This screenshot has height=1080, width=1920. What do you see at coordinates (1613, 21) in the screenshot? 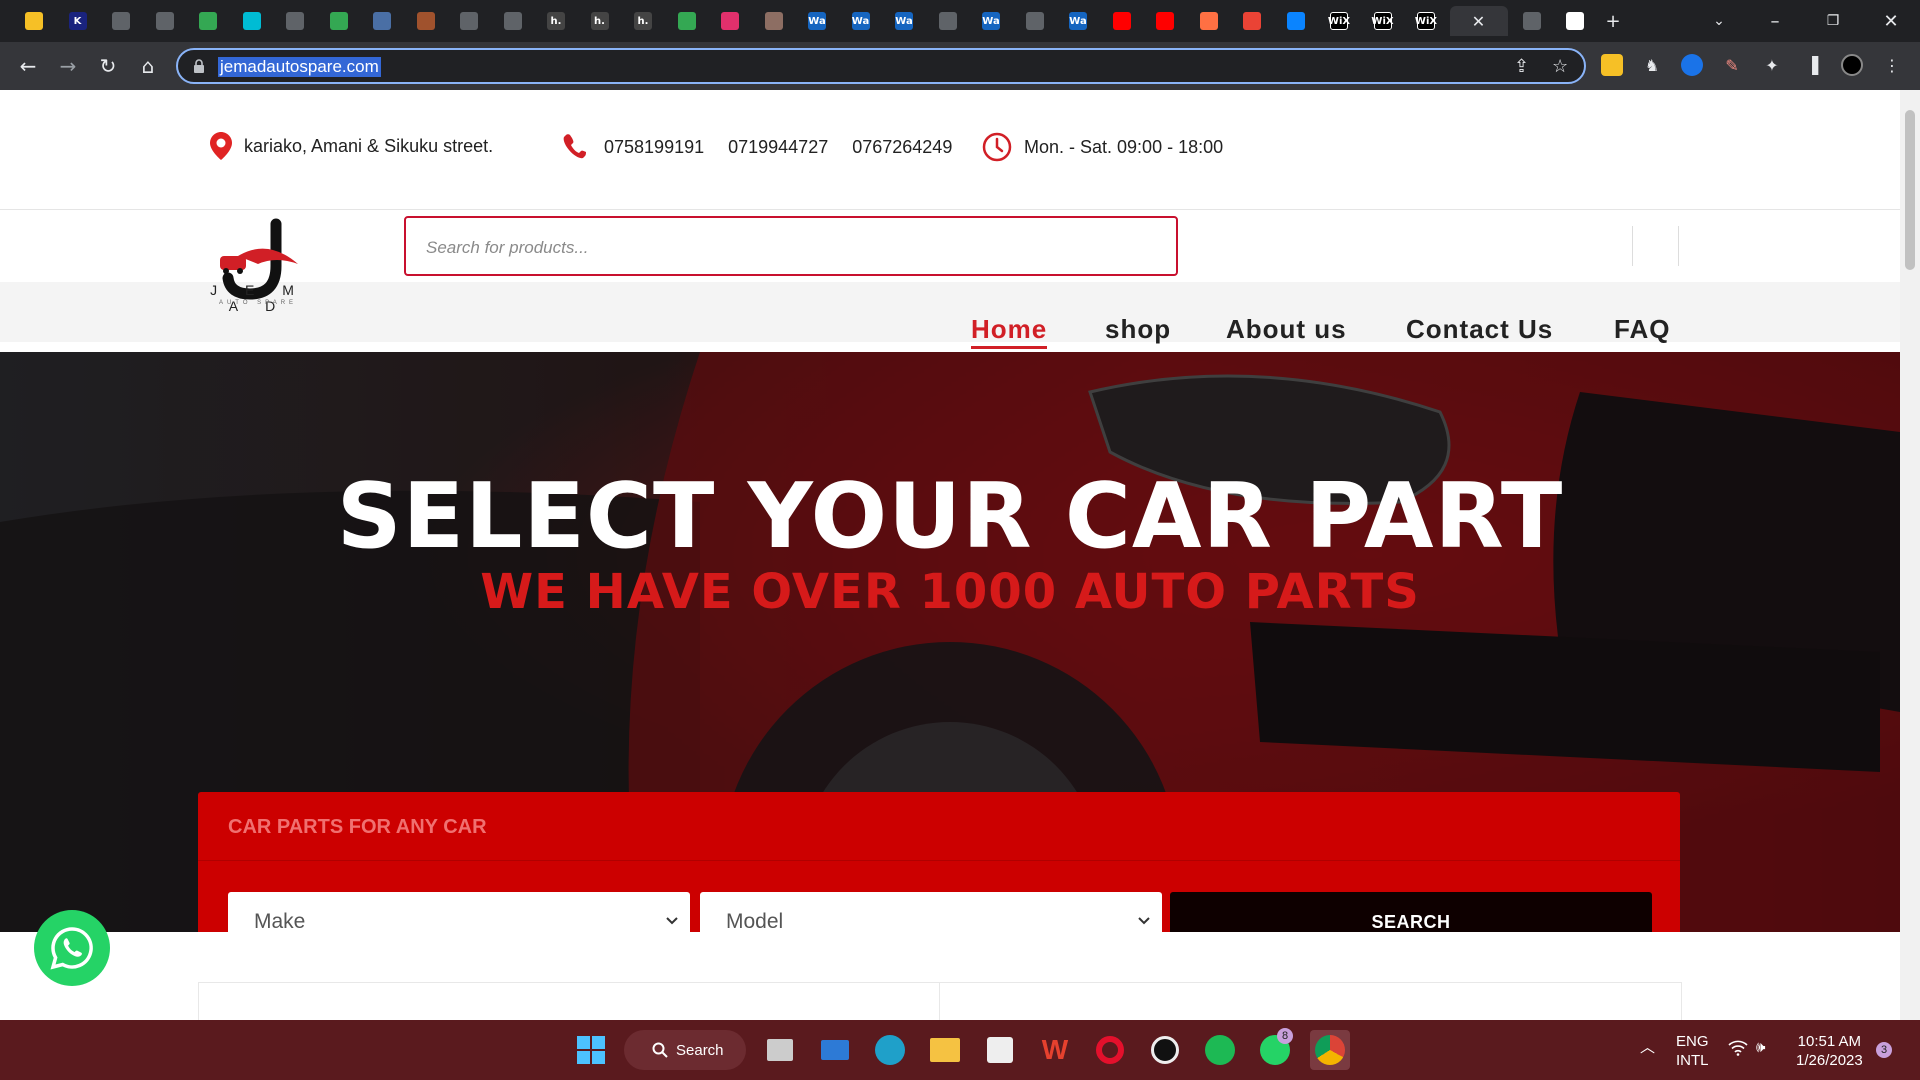
I see `new-tab-button: +` at bounding box center [1613, 21].